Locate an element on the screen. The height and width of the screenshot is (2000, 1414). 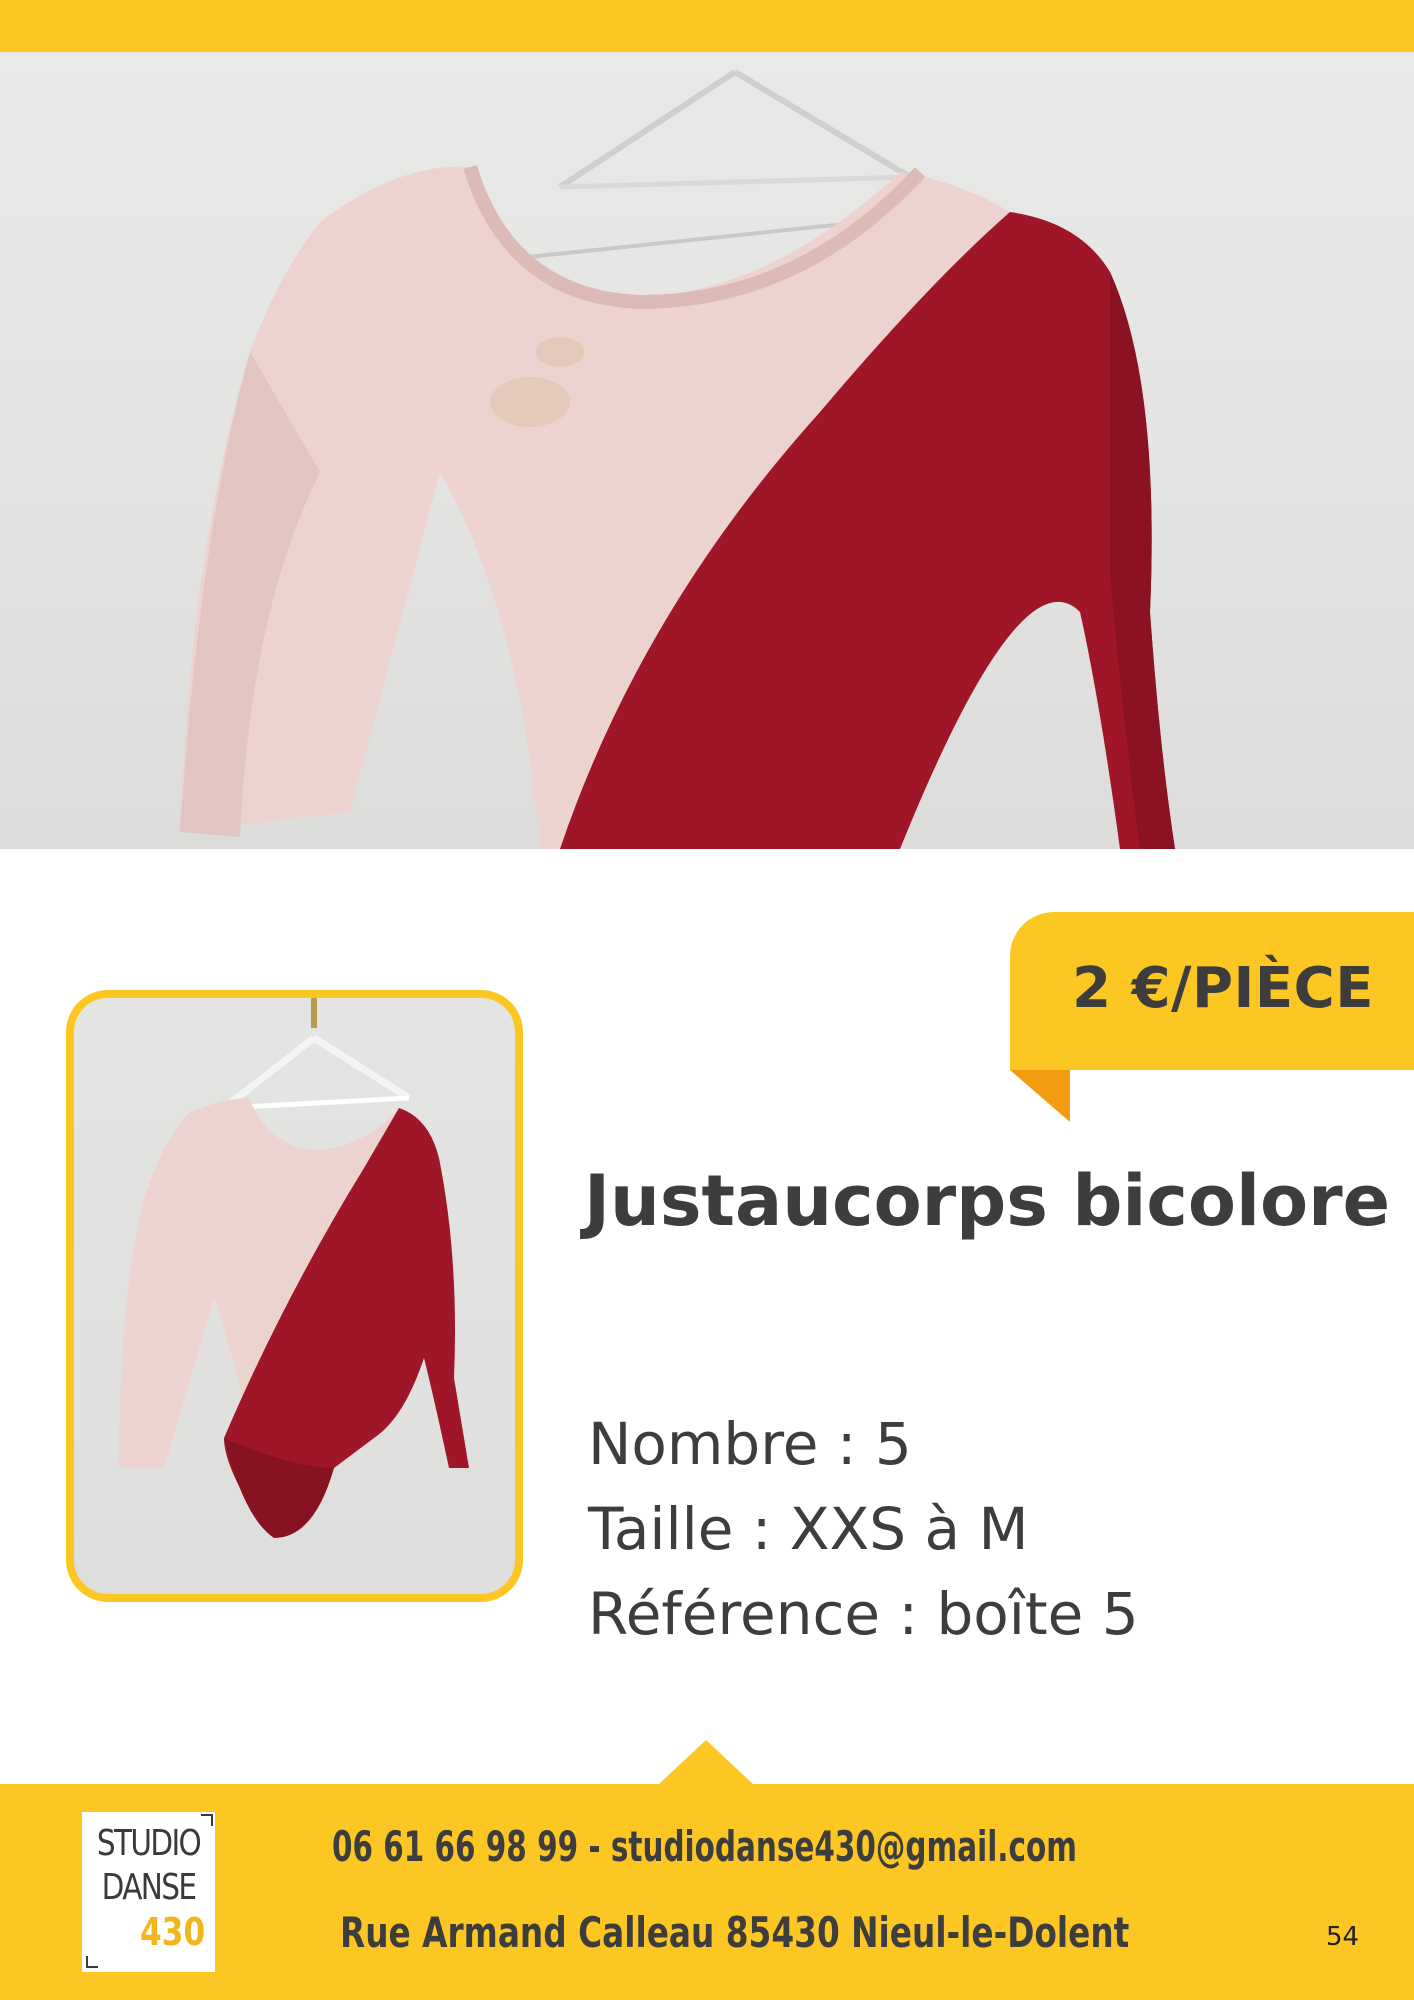
logo-line-danse: DANSE is located at coordinates (149, 1887).